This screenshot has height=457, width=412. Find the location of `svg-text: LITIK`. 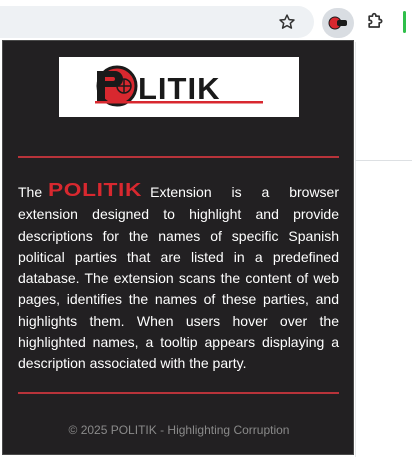

svg-text: LITIK is located at coordinates (179, 88).